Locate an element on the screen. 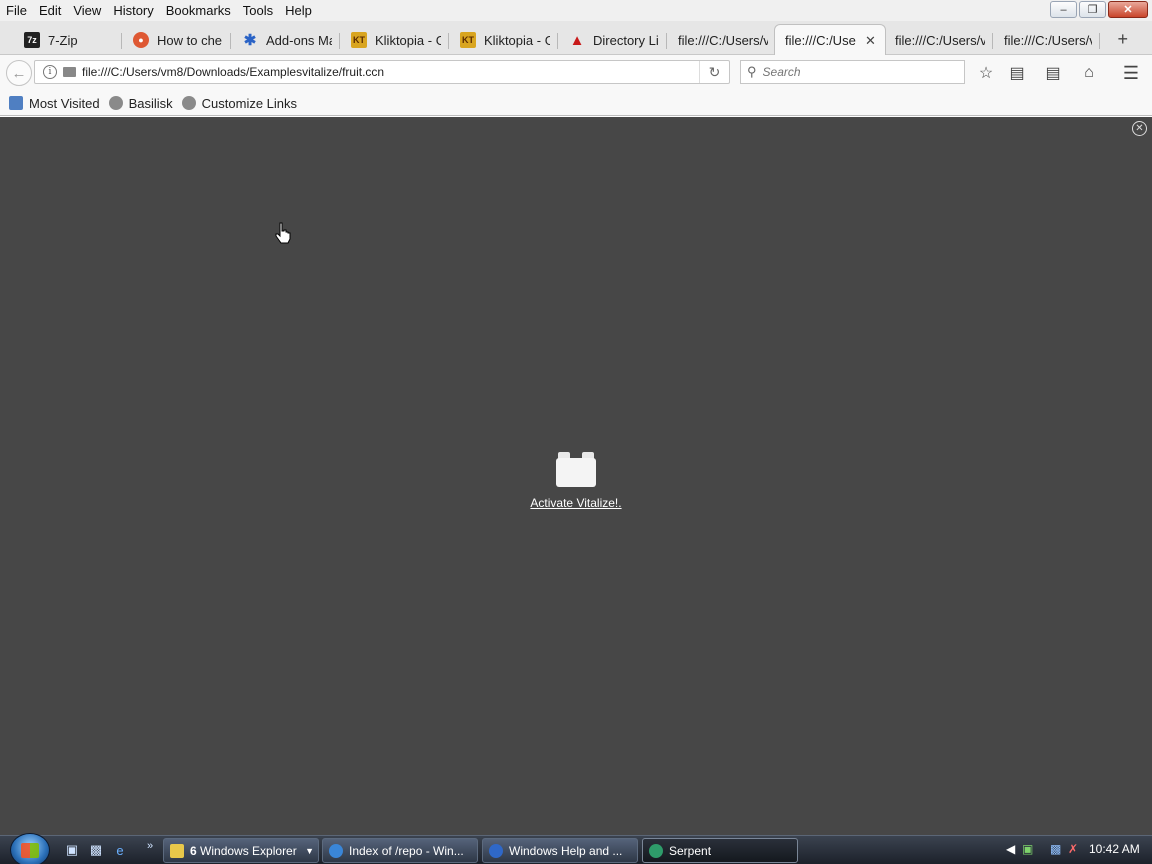 The width and height of the screenshot is (1152, 864). close-plugin-icon: ✕ is located at coordinates (1139, 128).